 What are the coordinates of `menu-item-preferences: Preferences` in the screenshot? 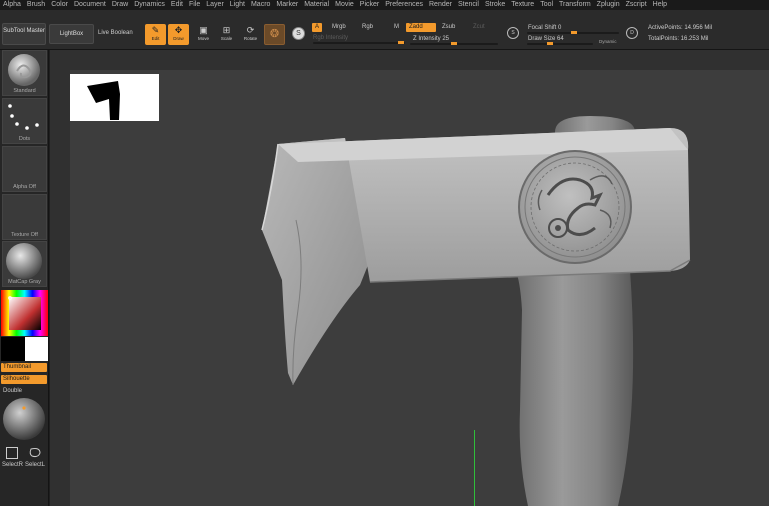 It's located at (404, 5).